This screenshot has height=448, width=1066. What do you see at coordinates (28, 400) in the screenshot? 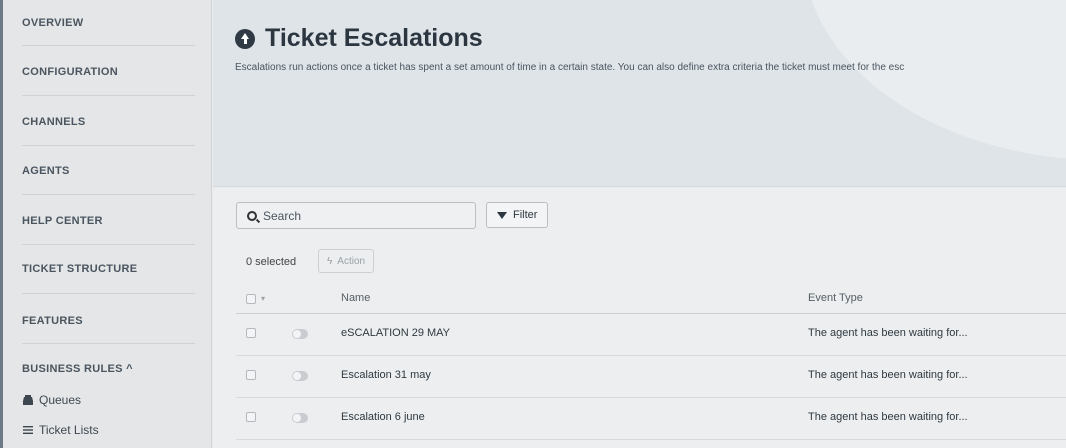
I see `inbox-icon` at bounding box center [28, 400].